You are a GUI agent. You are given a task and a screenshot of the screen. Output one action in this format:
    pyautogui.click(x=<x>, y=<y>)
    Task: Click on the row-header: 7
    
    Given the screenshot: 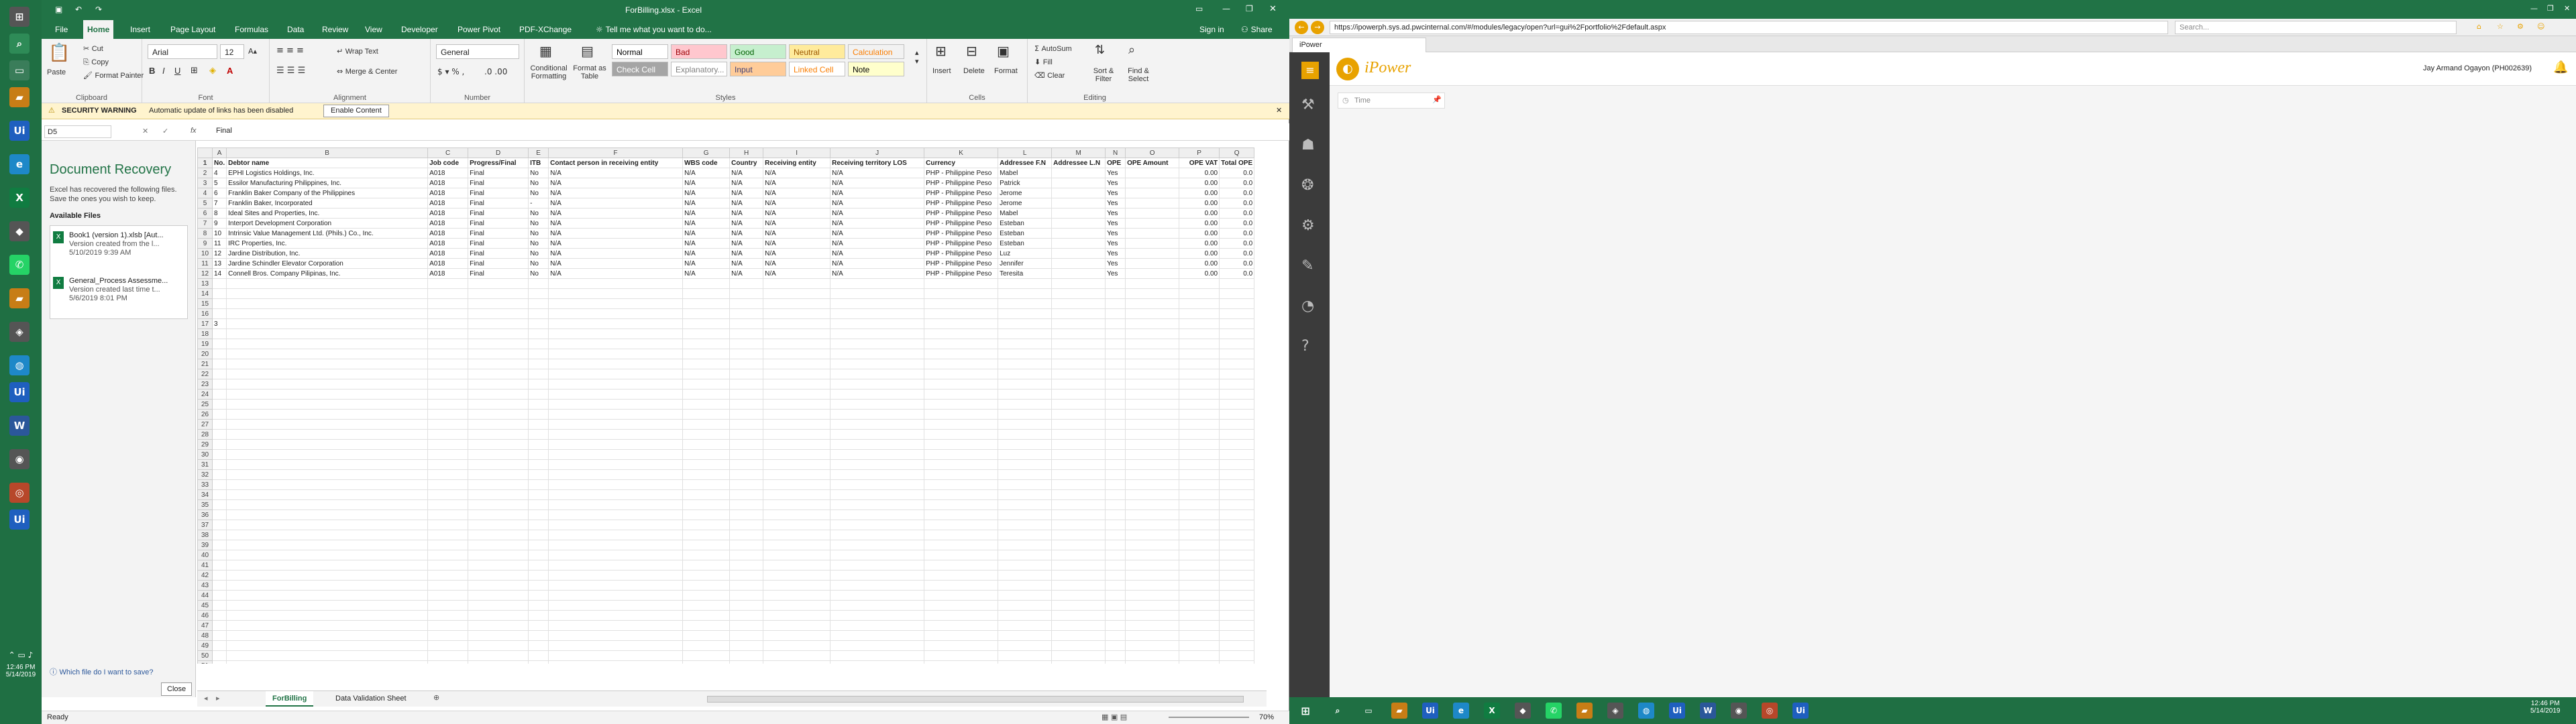 What is the action you would take?
    pyautogui.click(x=205, y=223)
    